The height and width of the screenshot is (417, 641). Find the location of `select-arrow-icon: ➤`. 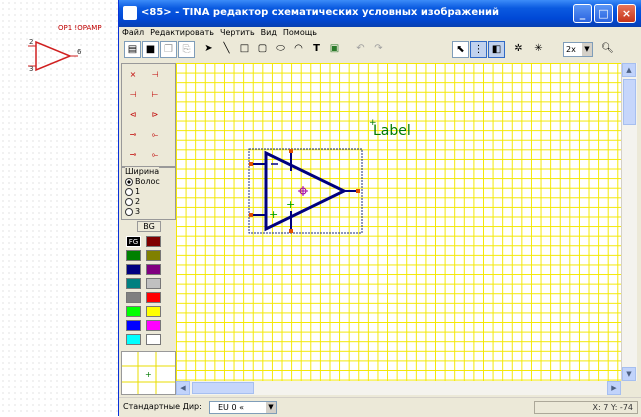

select-arrow-icon: ➤ is located at coordinates (208, 49).